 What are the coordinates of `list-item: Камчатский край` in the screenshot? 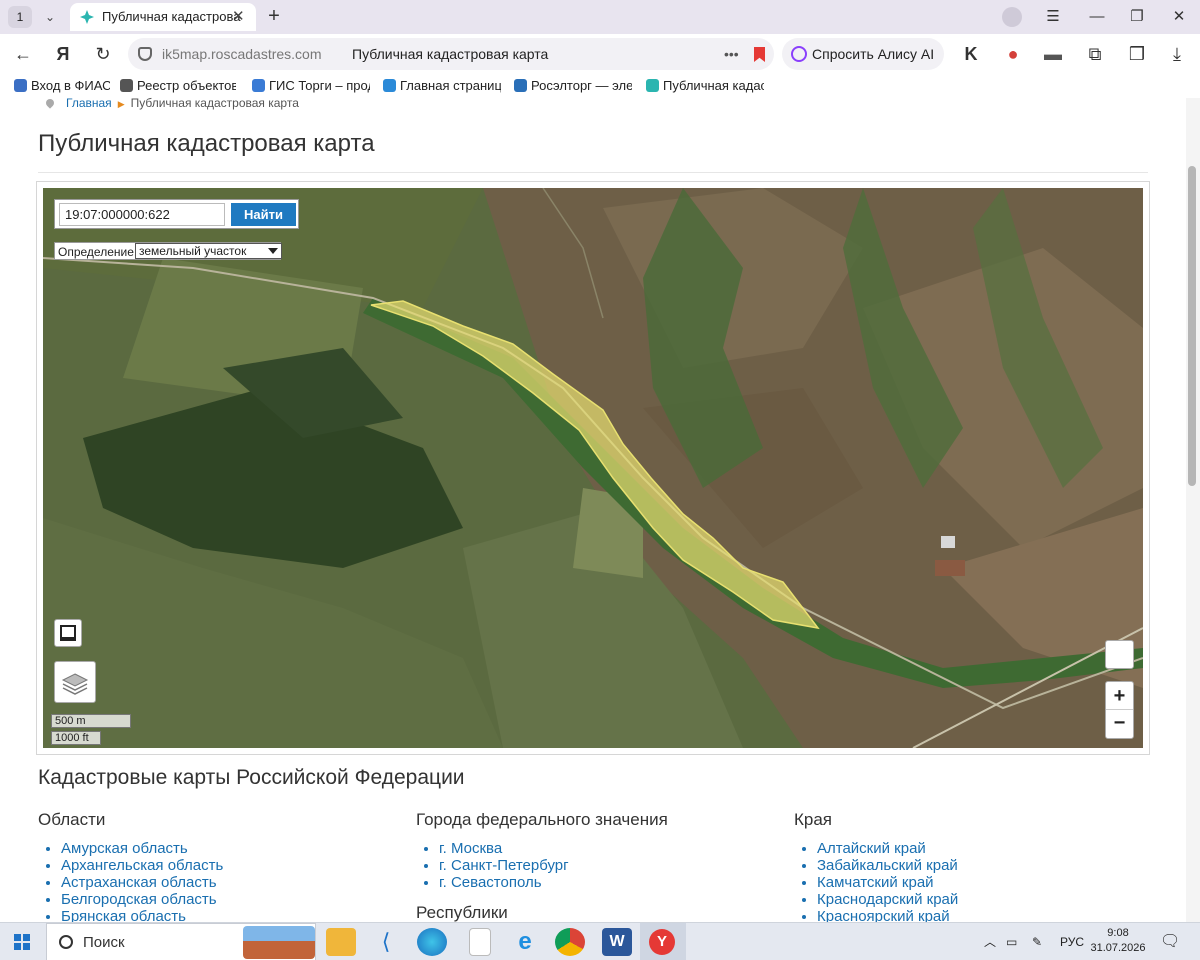 It's located at (887, 882).